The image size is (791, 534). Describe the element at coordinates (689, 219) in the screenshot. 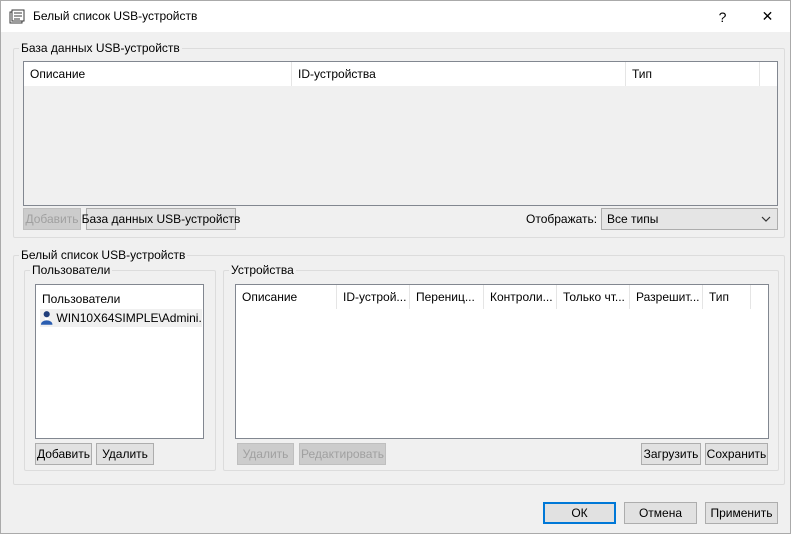

I see `type-filter-select: Все типы` at that location.